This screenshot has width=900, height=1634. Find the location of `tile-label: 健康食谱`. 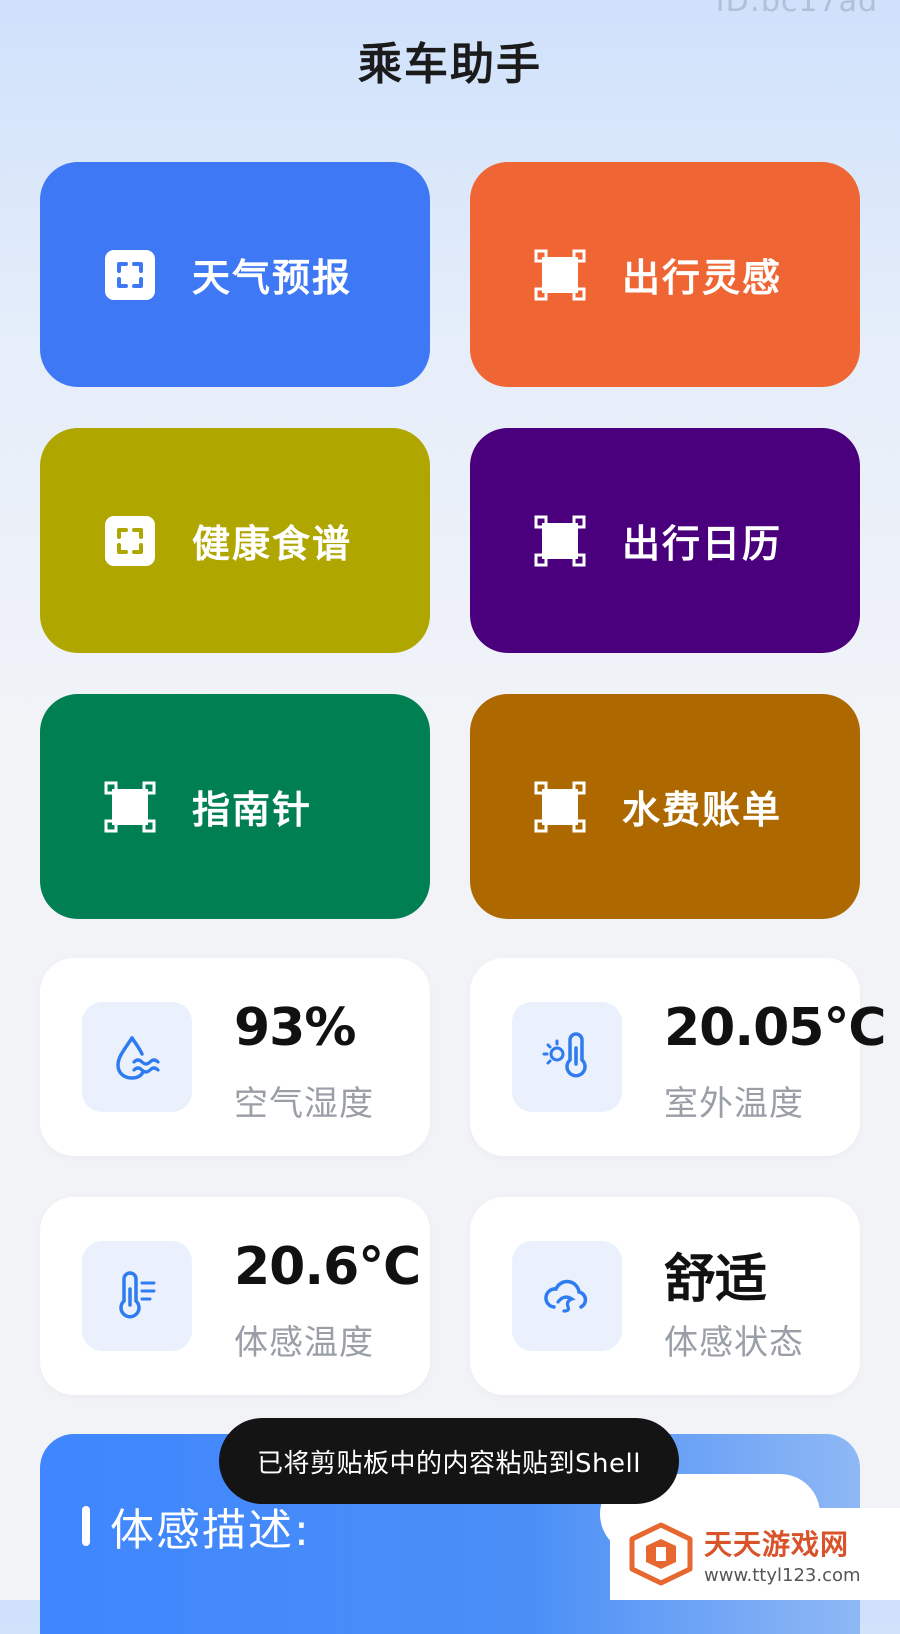

tile-label: 健康食谱 is located at coordinates (272, 544).